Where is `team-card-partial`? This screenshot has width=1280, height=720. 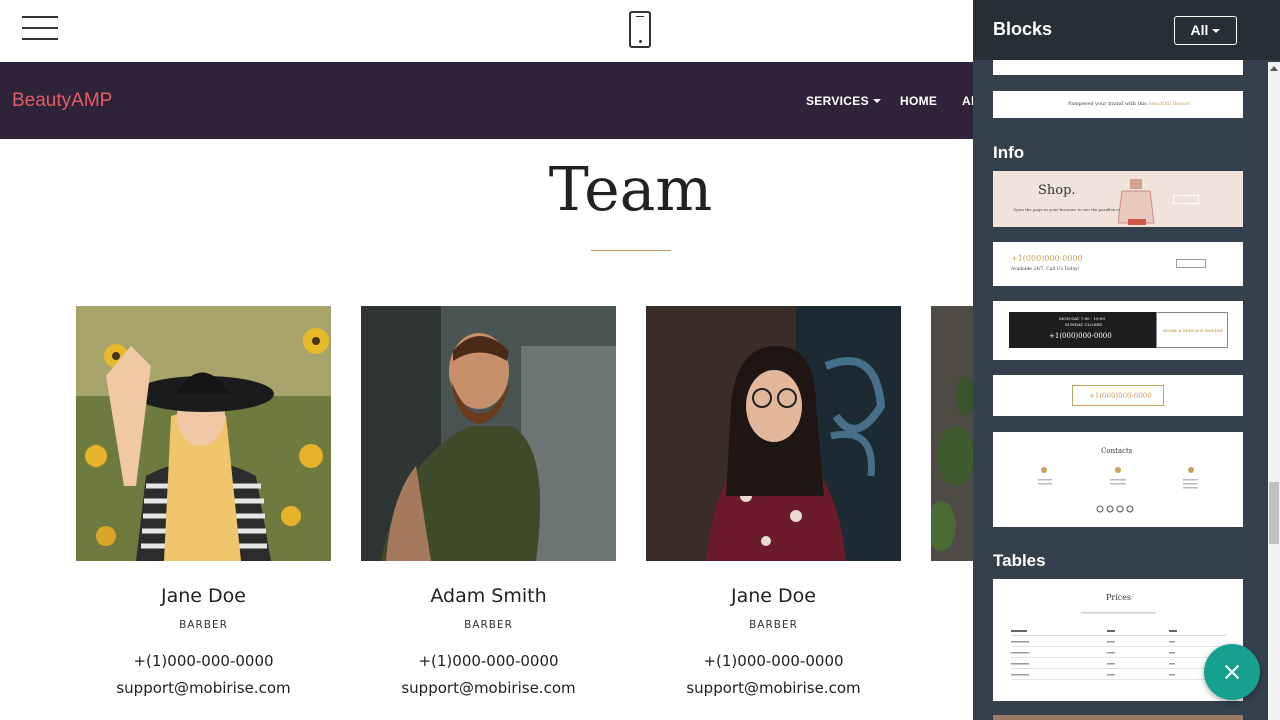 team-card-partial is located at coordinates (952, 433).